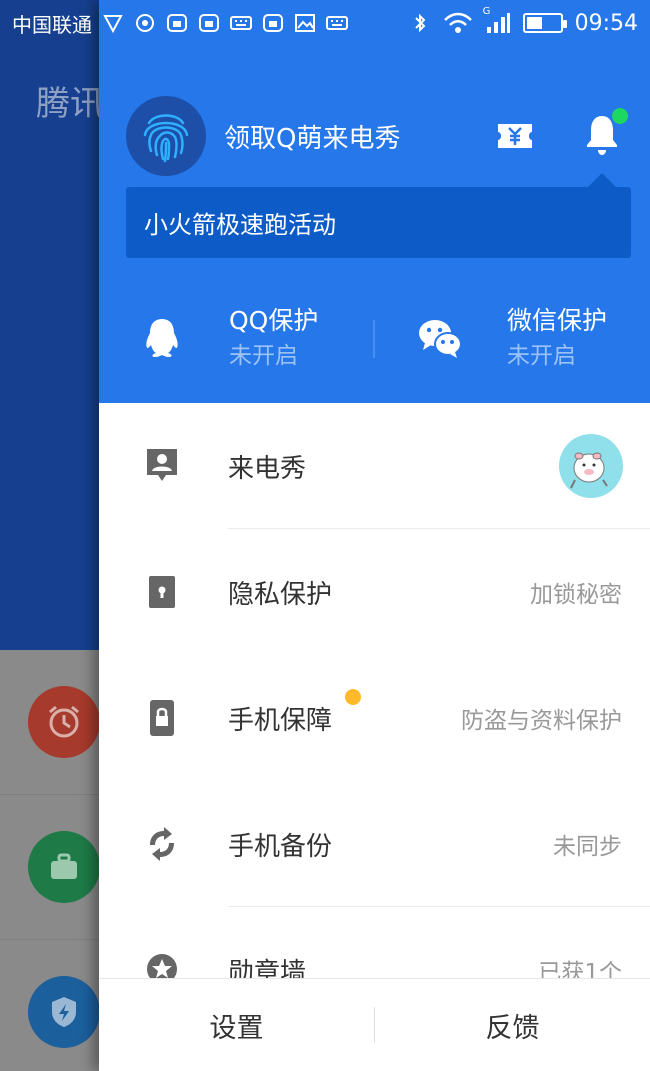  What do you see at coordinates (52, 24) in the screenshot?
I see `carrier-name: 中国联通` at bounding box center [52, 24].